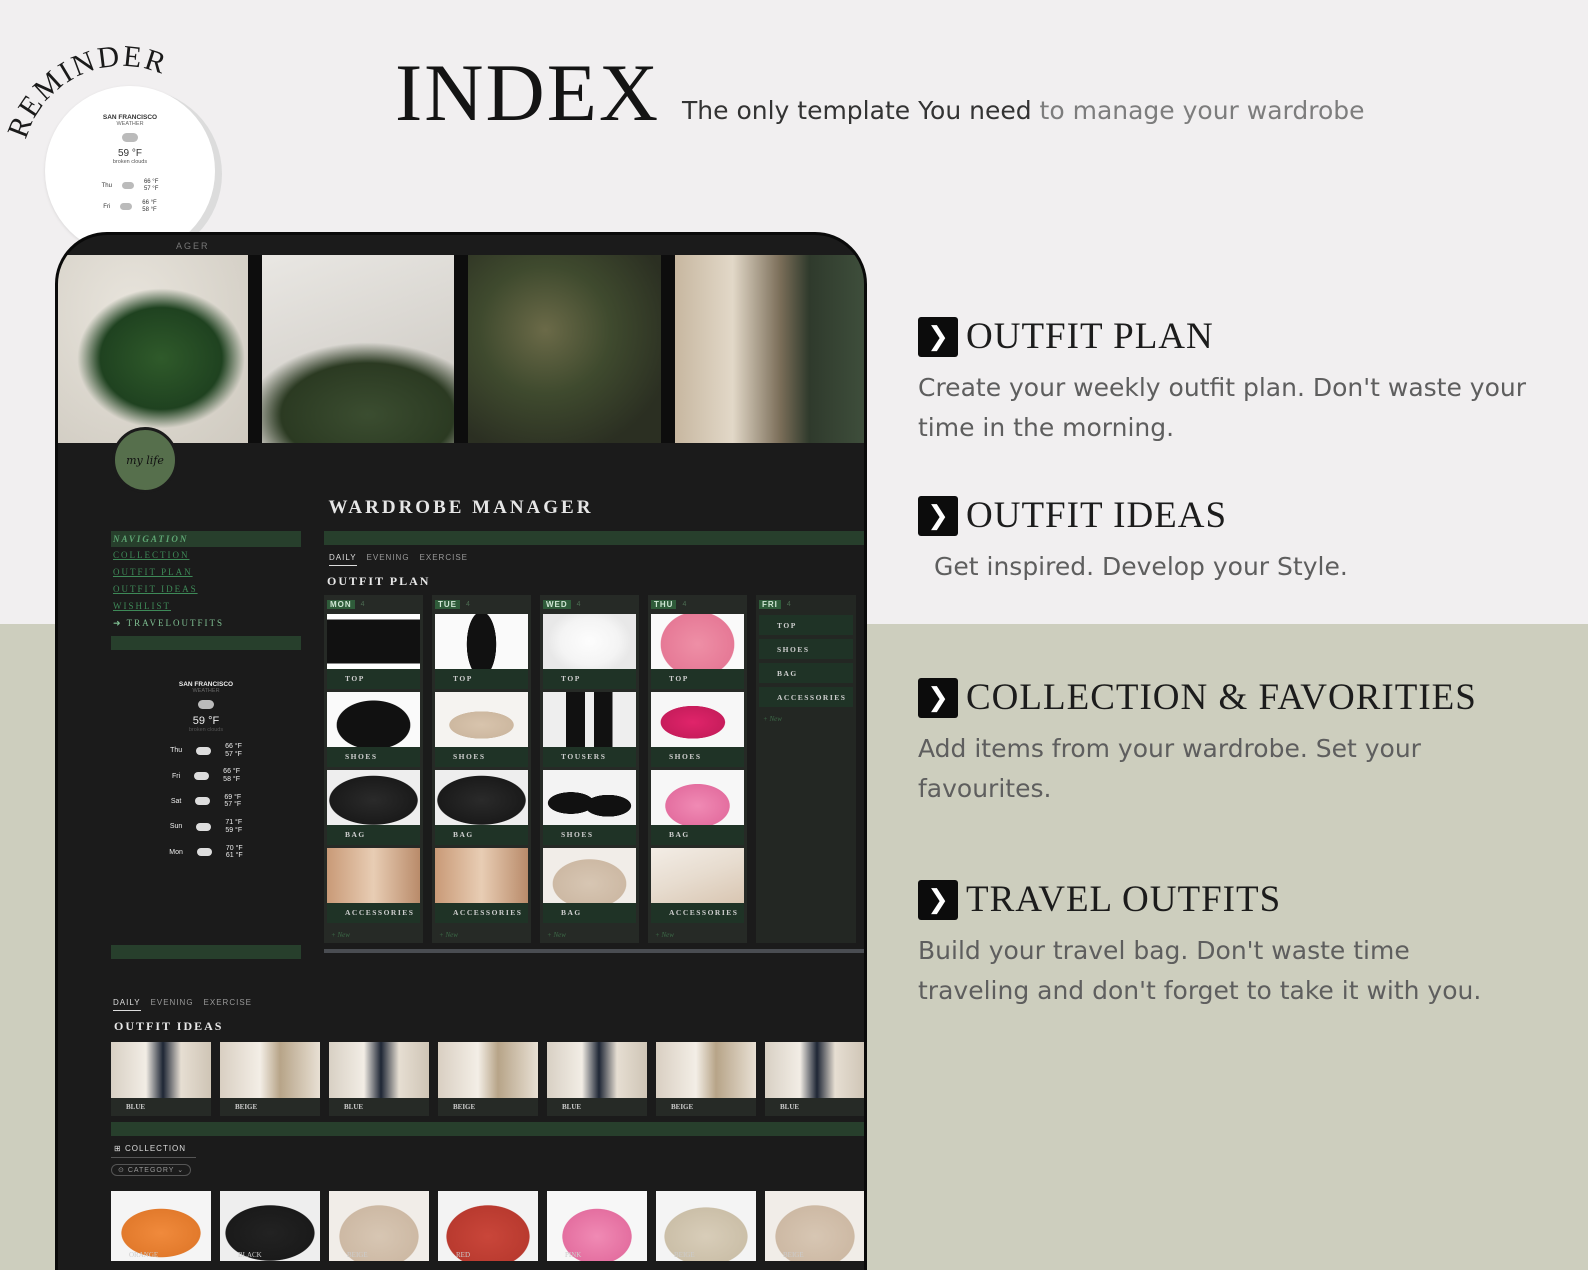 The image size is (1588, 1270). I want to click on forecast-row: Mon 70 °F 61 °F, so click(206, 852).